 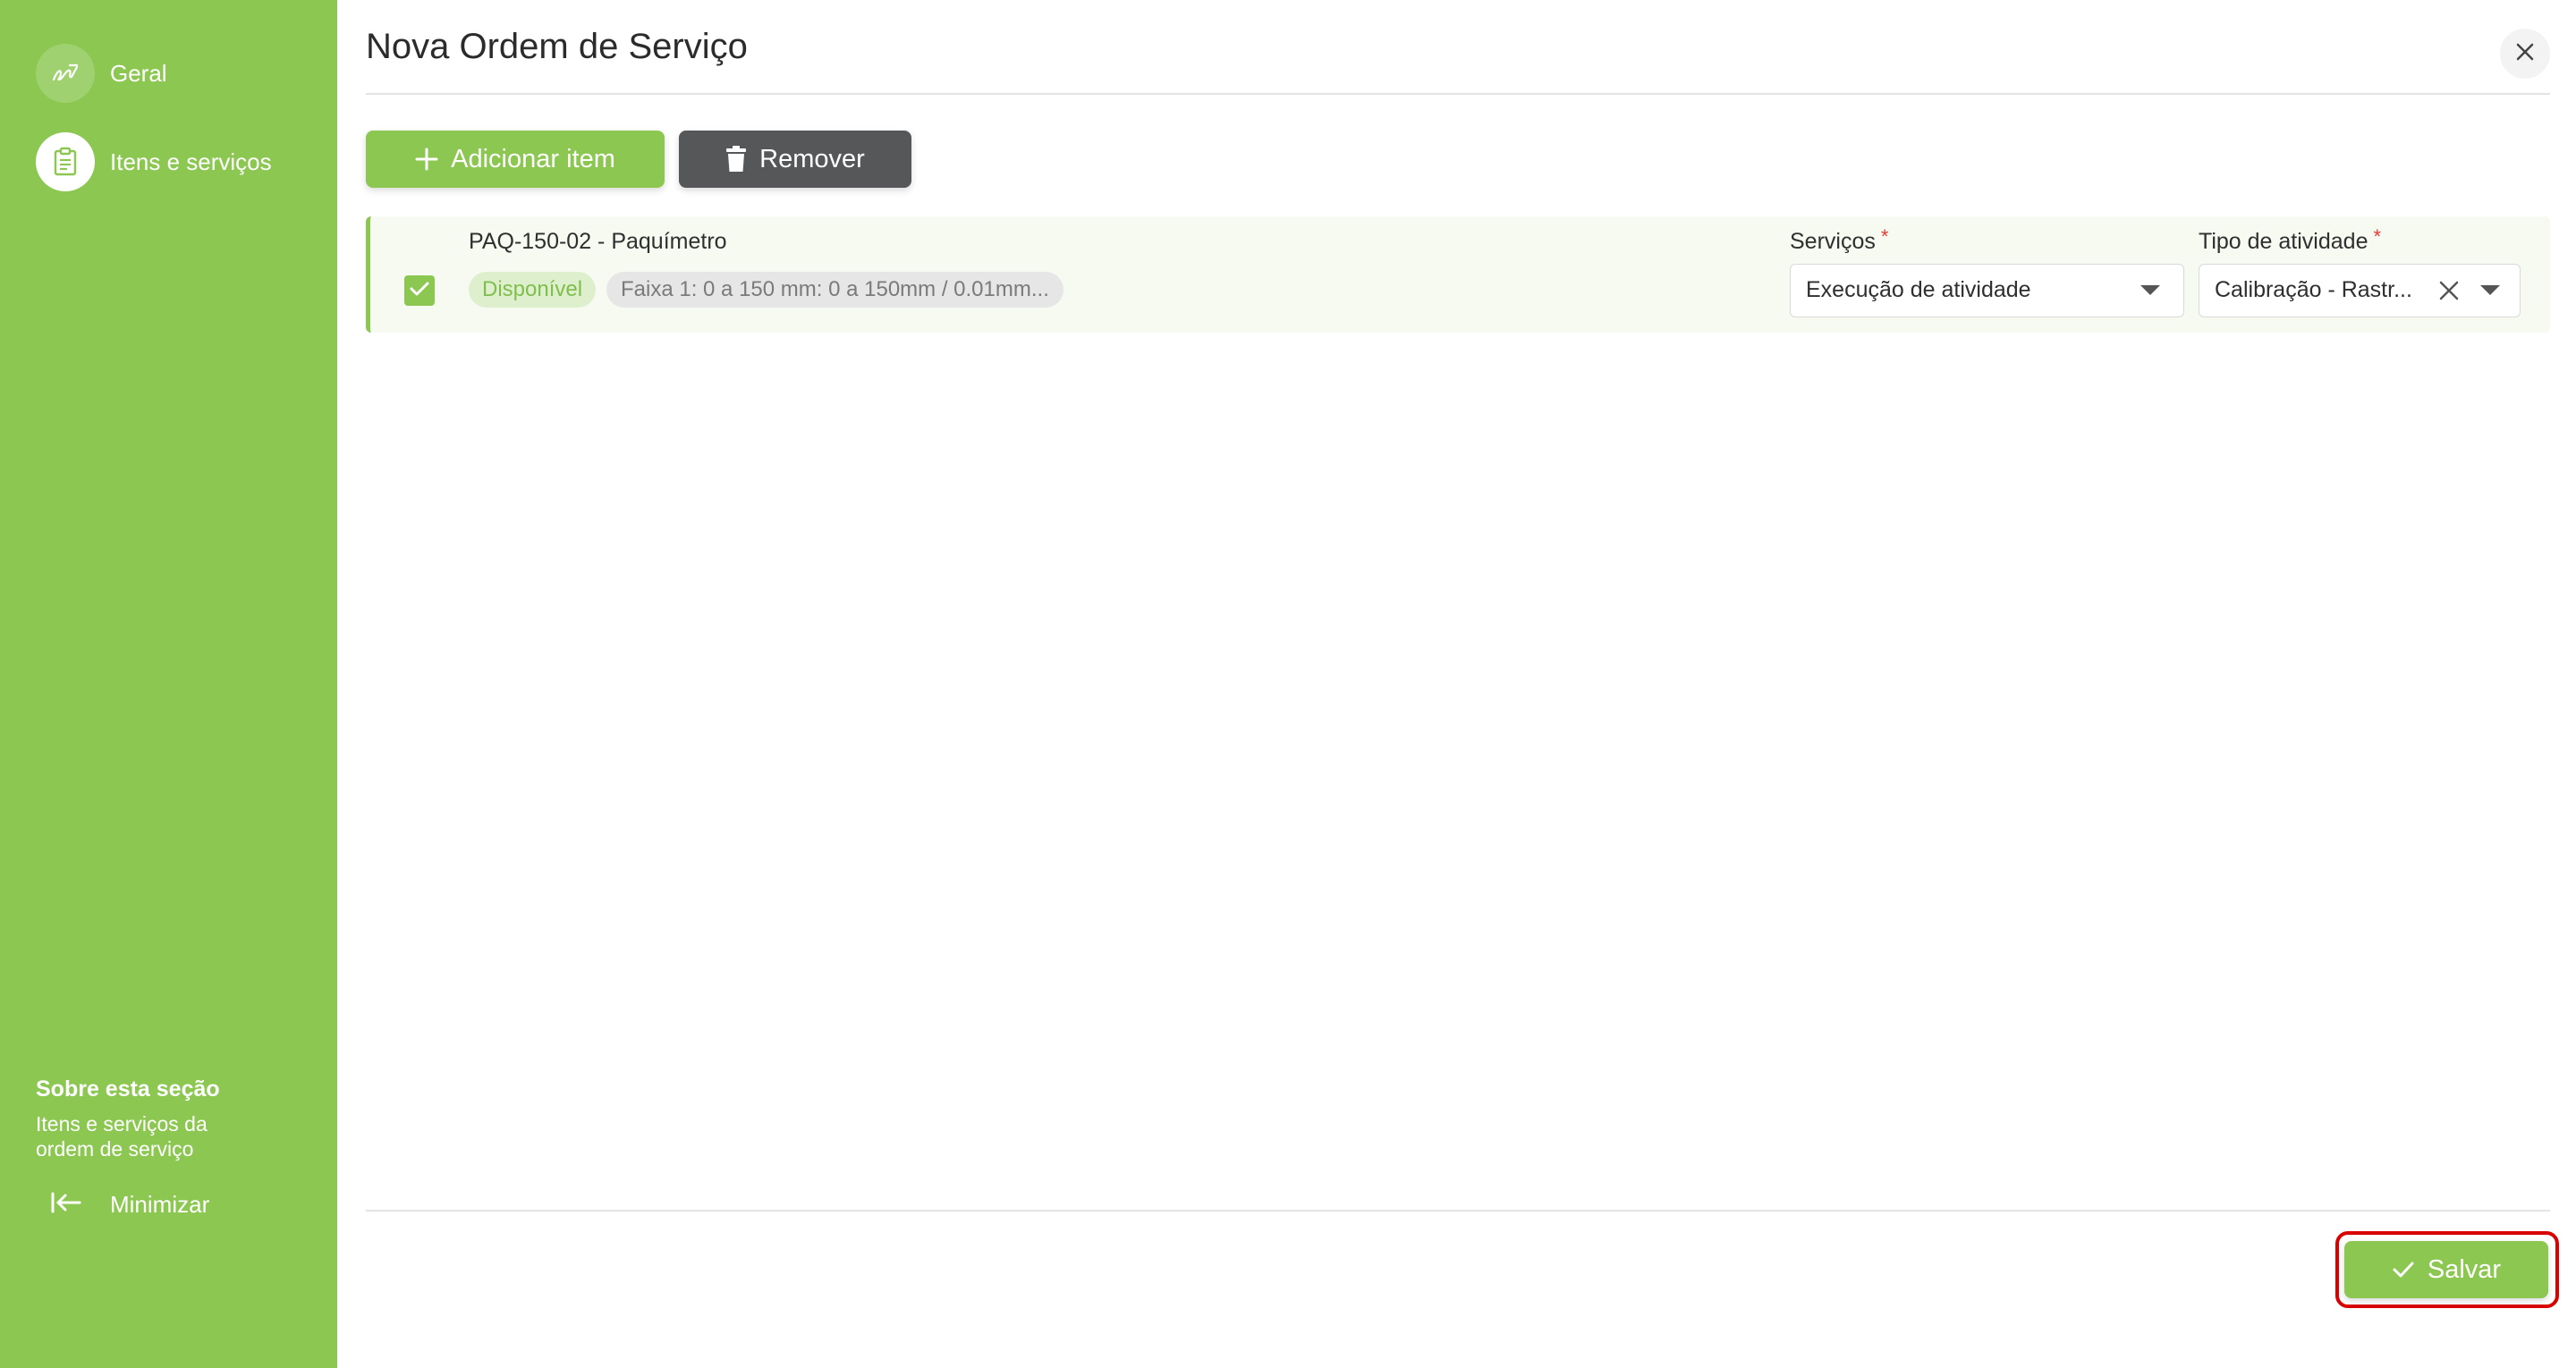 What do you see at coordinates (426, 160) in the screenshot?
I see `plus-icon` at bounding box center [426, 160].